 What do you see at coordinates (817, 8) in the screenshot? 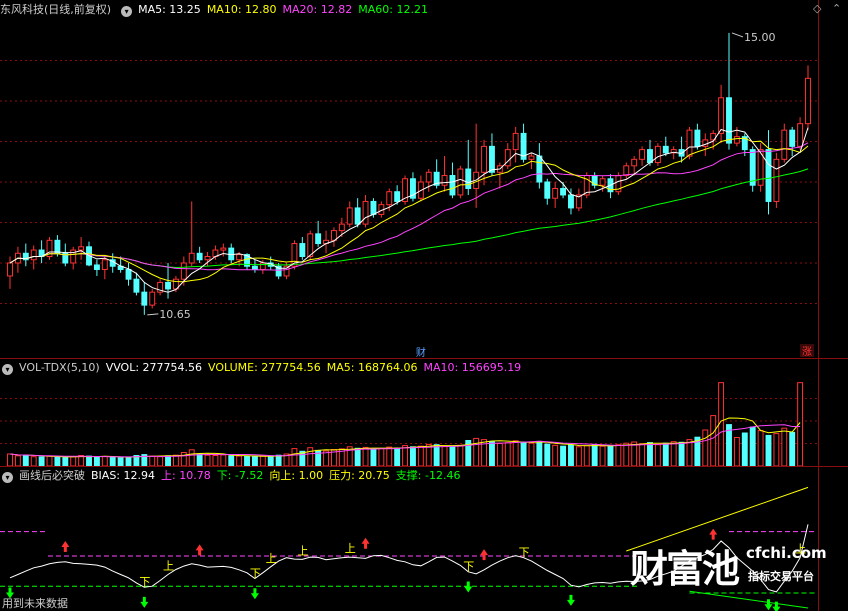
I see `diamond-icon: ◇` at bounding box center [817, 8].